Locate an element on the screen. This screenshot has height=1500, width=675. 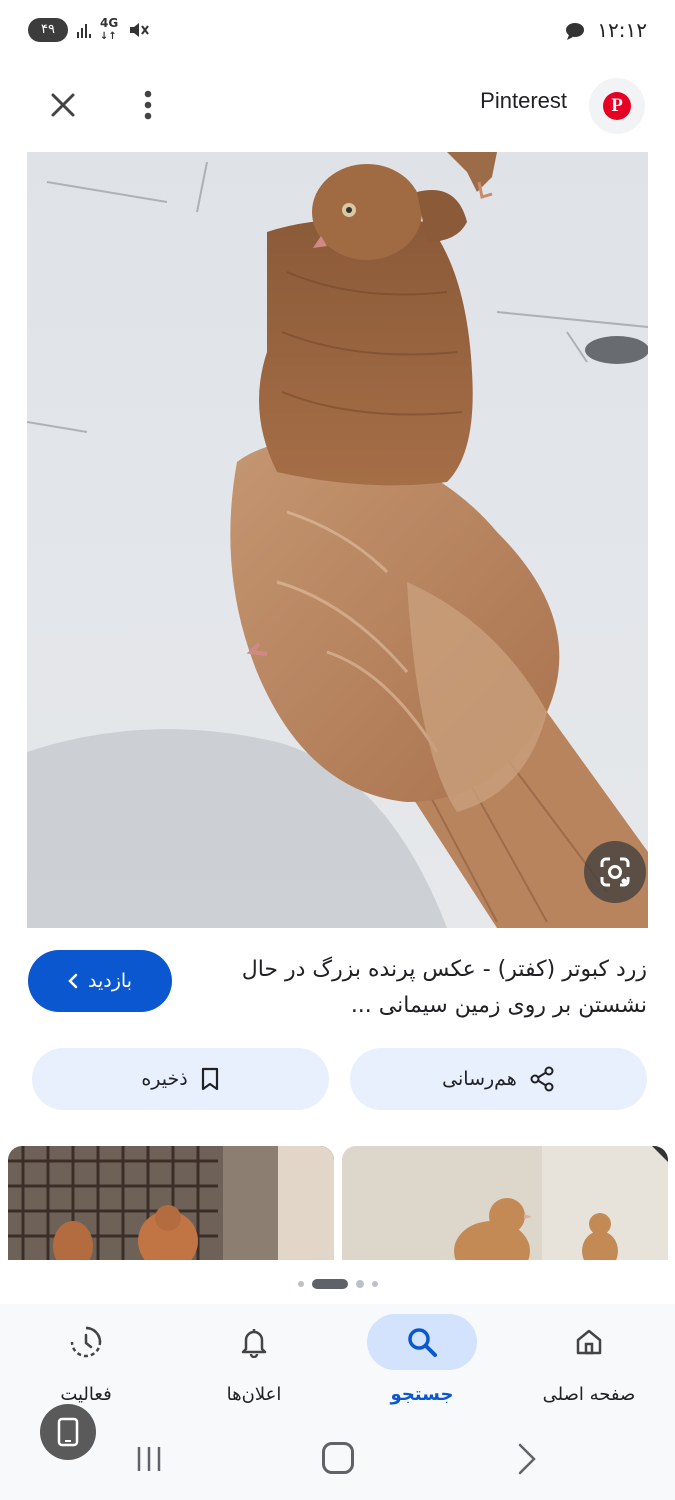
close-button is located at coordinates (63, 105).